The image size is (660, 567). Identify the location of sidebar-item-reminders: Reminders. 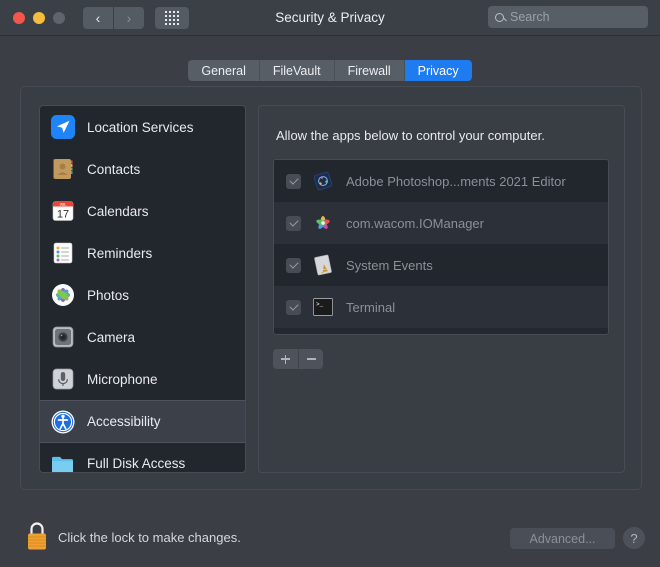
(142, 253).